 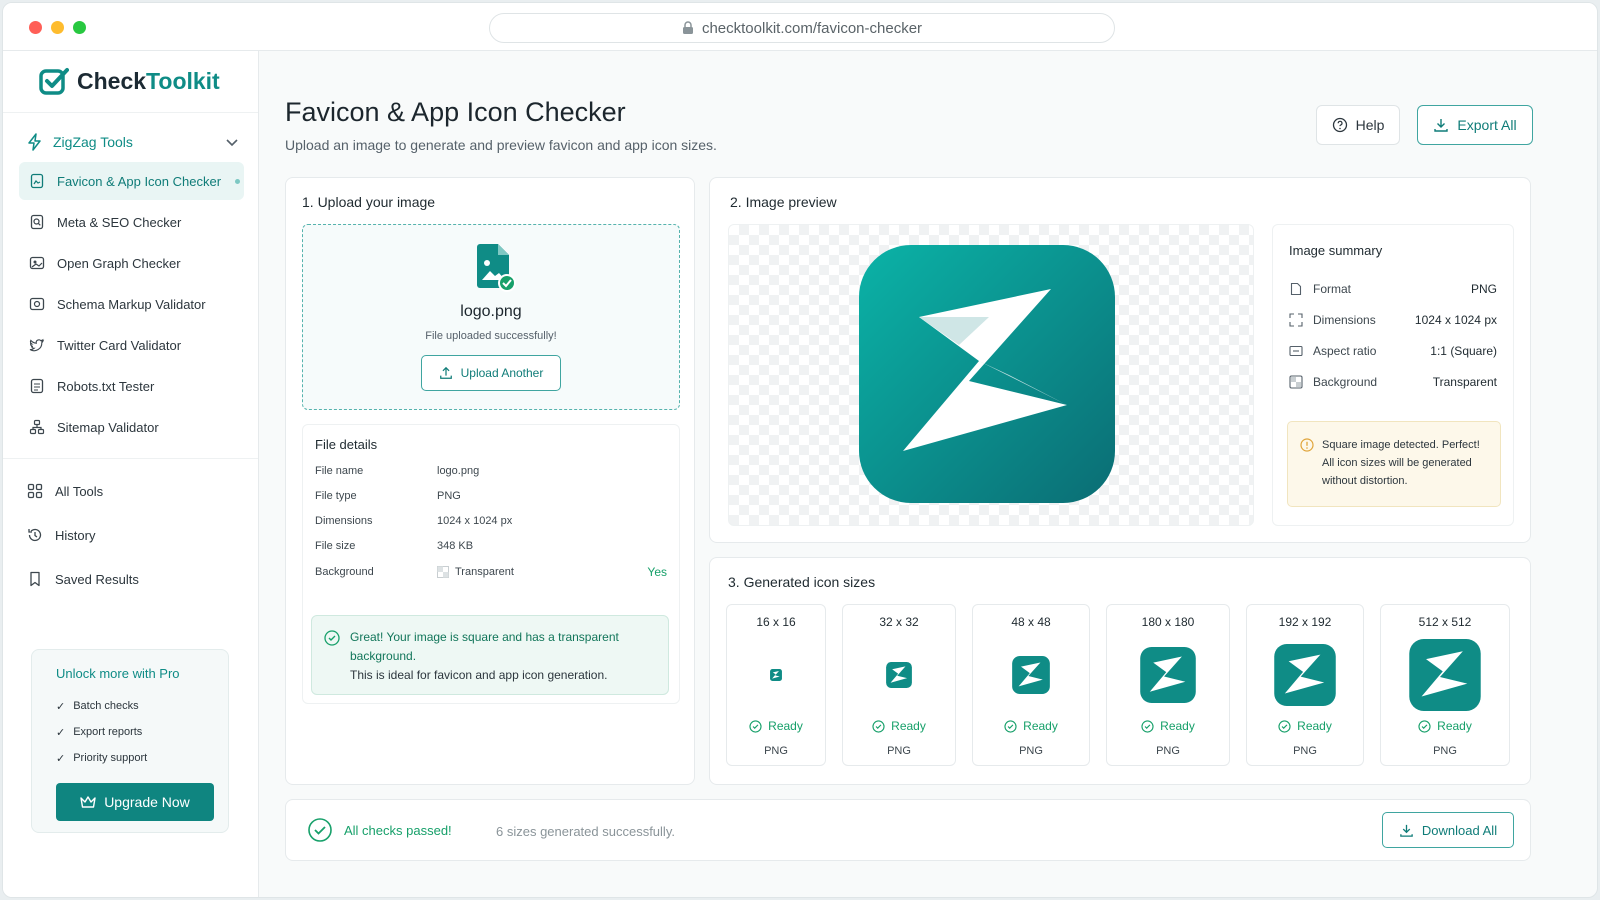 What do you see at coordinates (380, 830) in the screenshot?
I see `checks-passed-status: All checks passed!` at bounding box center [380, 830].